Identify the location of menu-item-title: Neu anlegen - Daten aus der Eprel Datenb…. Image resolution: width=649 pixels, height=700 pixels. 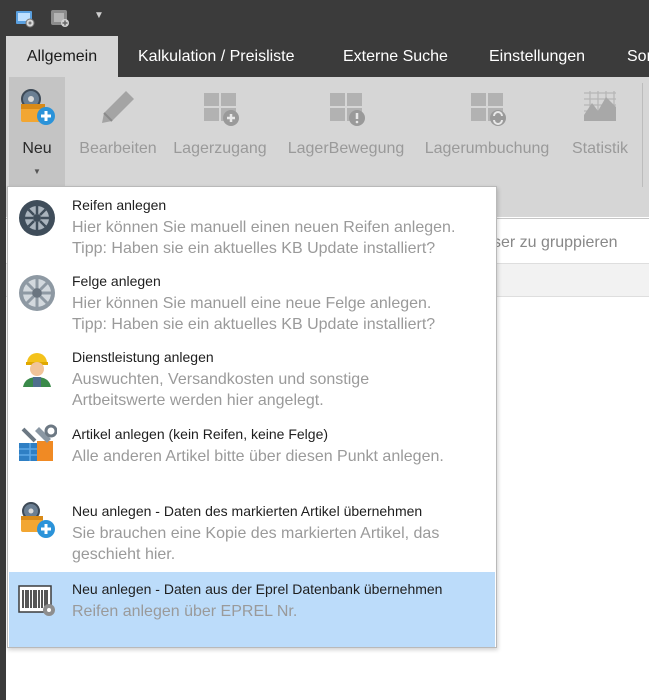
(257, 589).